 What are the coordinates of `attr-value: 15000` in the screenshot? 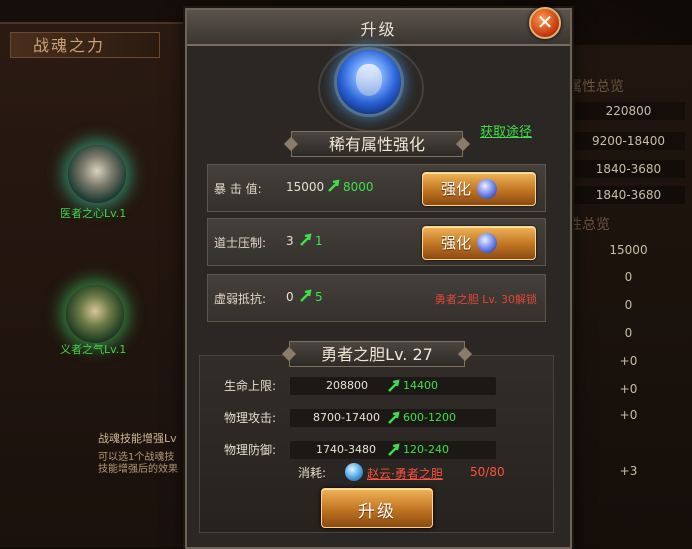 It's located at (305, 187).